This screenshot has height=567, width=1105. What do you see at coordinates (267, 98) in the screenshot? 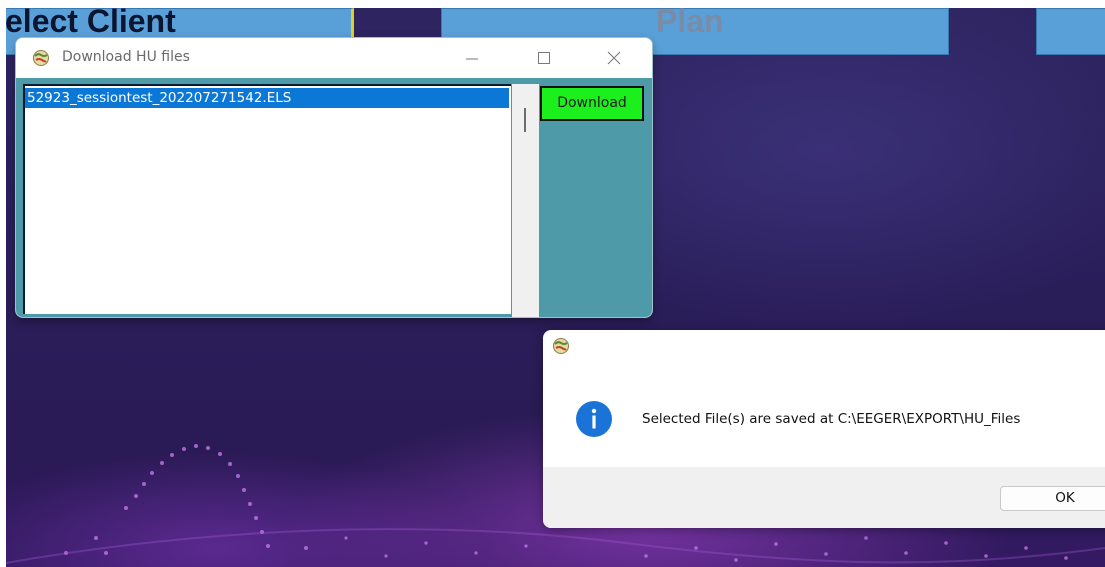
I see `list-item: 52923_sessiontest_202207271542.ELS` at bounding box center [267, 98].